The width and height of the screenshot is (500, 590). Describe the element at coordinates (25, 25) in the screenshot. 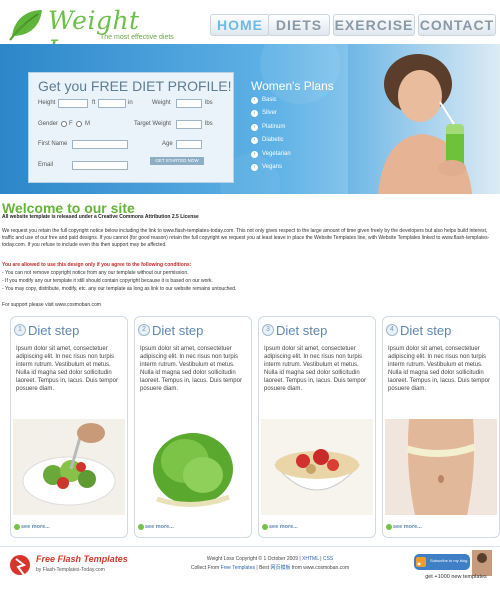

I see `leaf-icon` at that location.